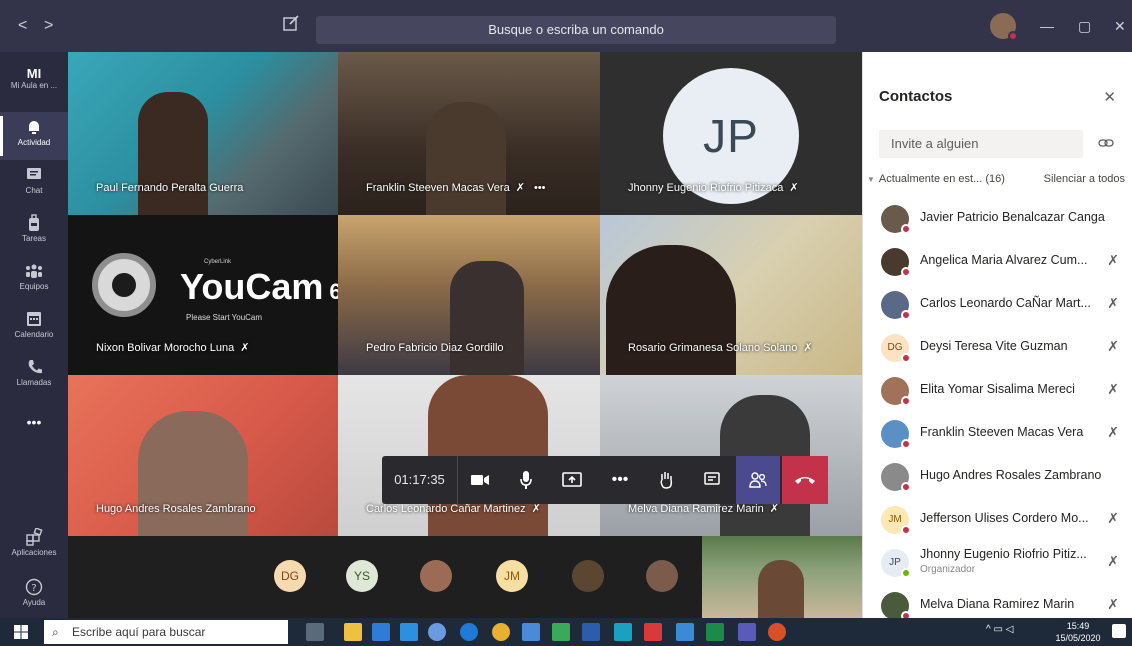 This screenshot has width=1132, height=646. What do you see at coordinates (203, 133) in the screenshot?
I see `video-tile: Paul Fernando Peralta Guerra` at bounding box center [203, 133].